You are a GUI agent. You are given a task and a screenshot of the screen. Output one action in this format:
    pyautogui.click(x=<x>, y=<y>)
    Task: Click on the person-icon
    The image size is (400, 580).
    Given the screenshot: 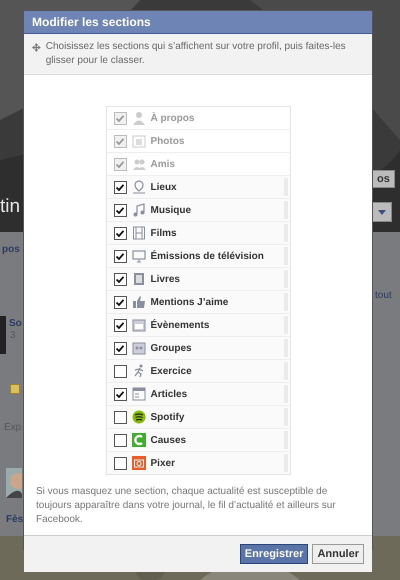 What is the action you would take?
    pyautogui.click(x=139, y=118)
    